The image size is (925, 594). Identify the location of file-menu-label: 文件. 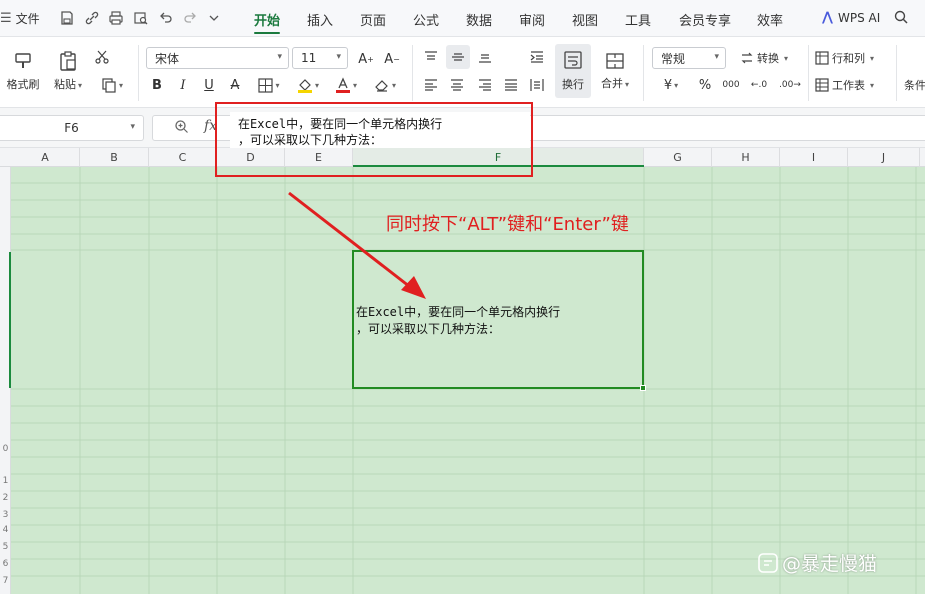
(27, 19).